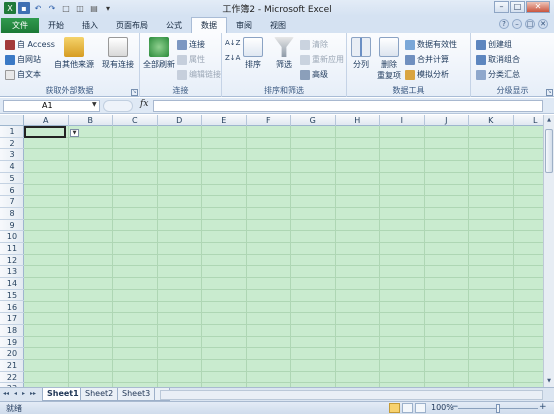 This screenshot has width=554, height=414. I want to click on row-header: 12, so click(12, 261).